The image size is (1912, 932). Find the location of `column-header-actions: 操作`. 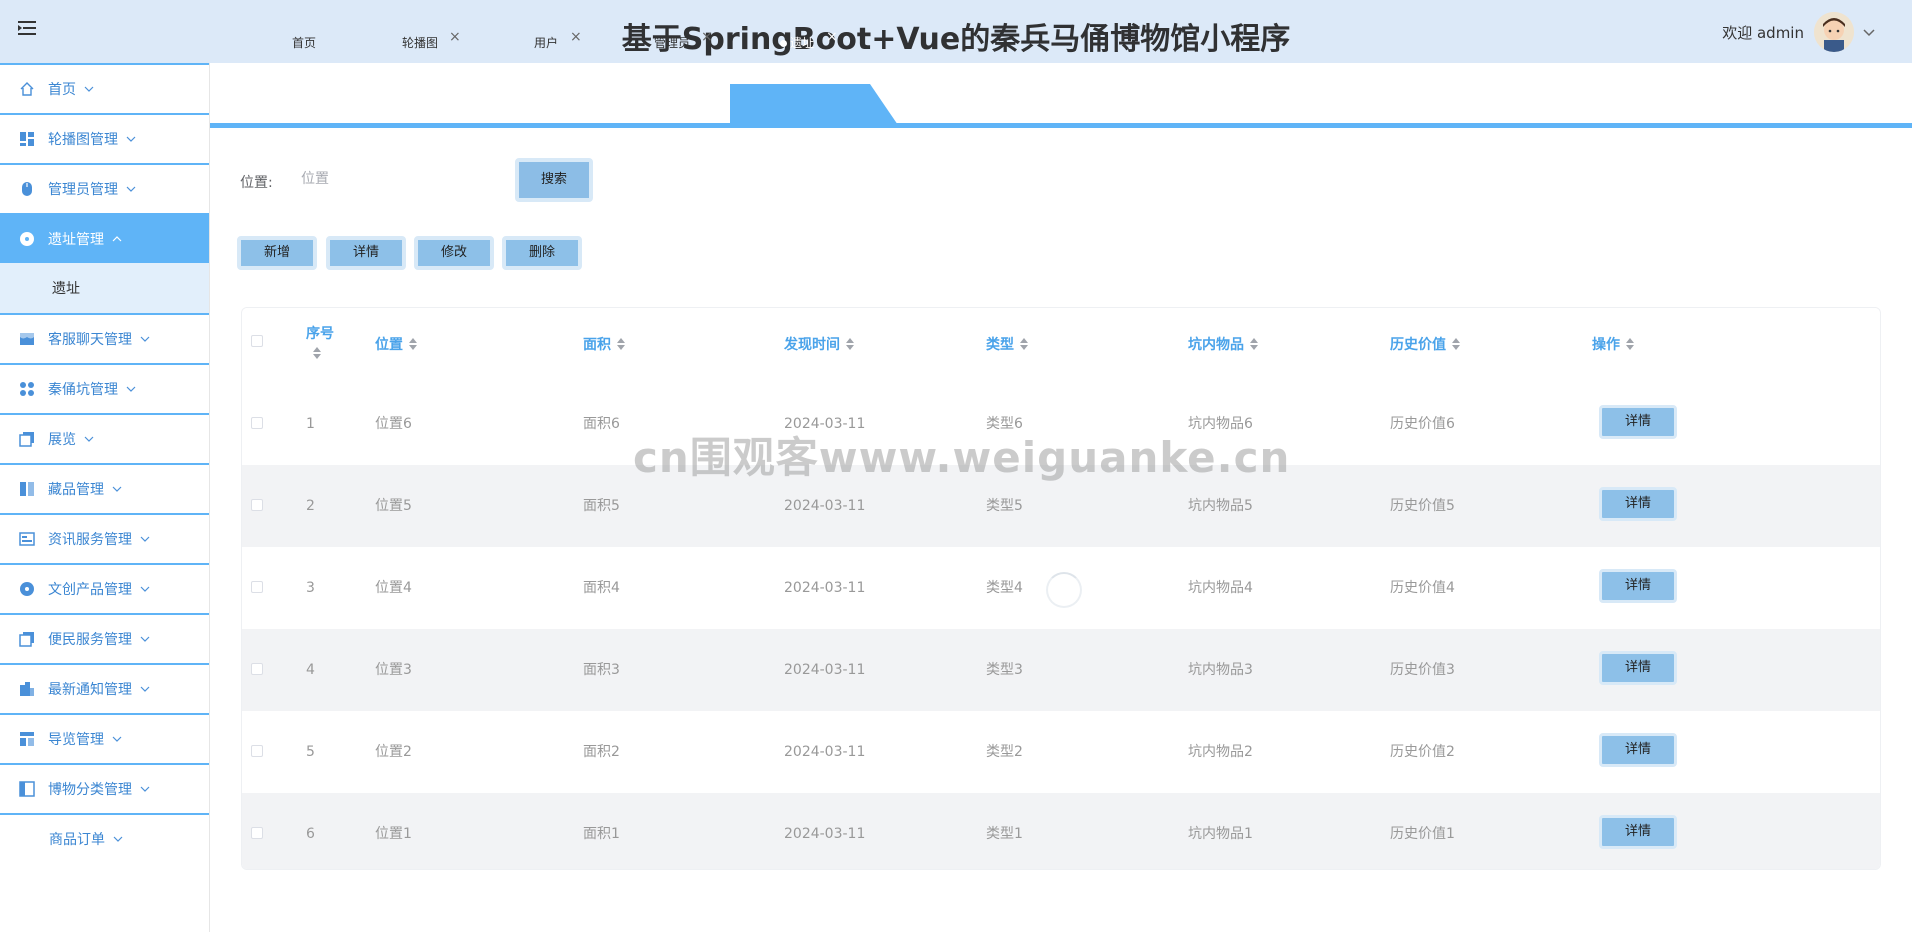

column-header-actions: 操作 is located at coordinates (1613, 344).